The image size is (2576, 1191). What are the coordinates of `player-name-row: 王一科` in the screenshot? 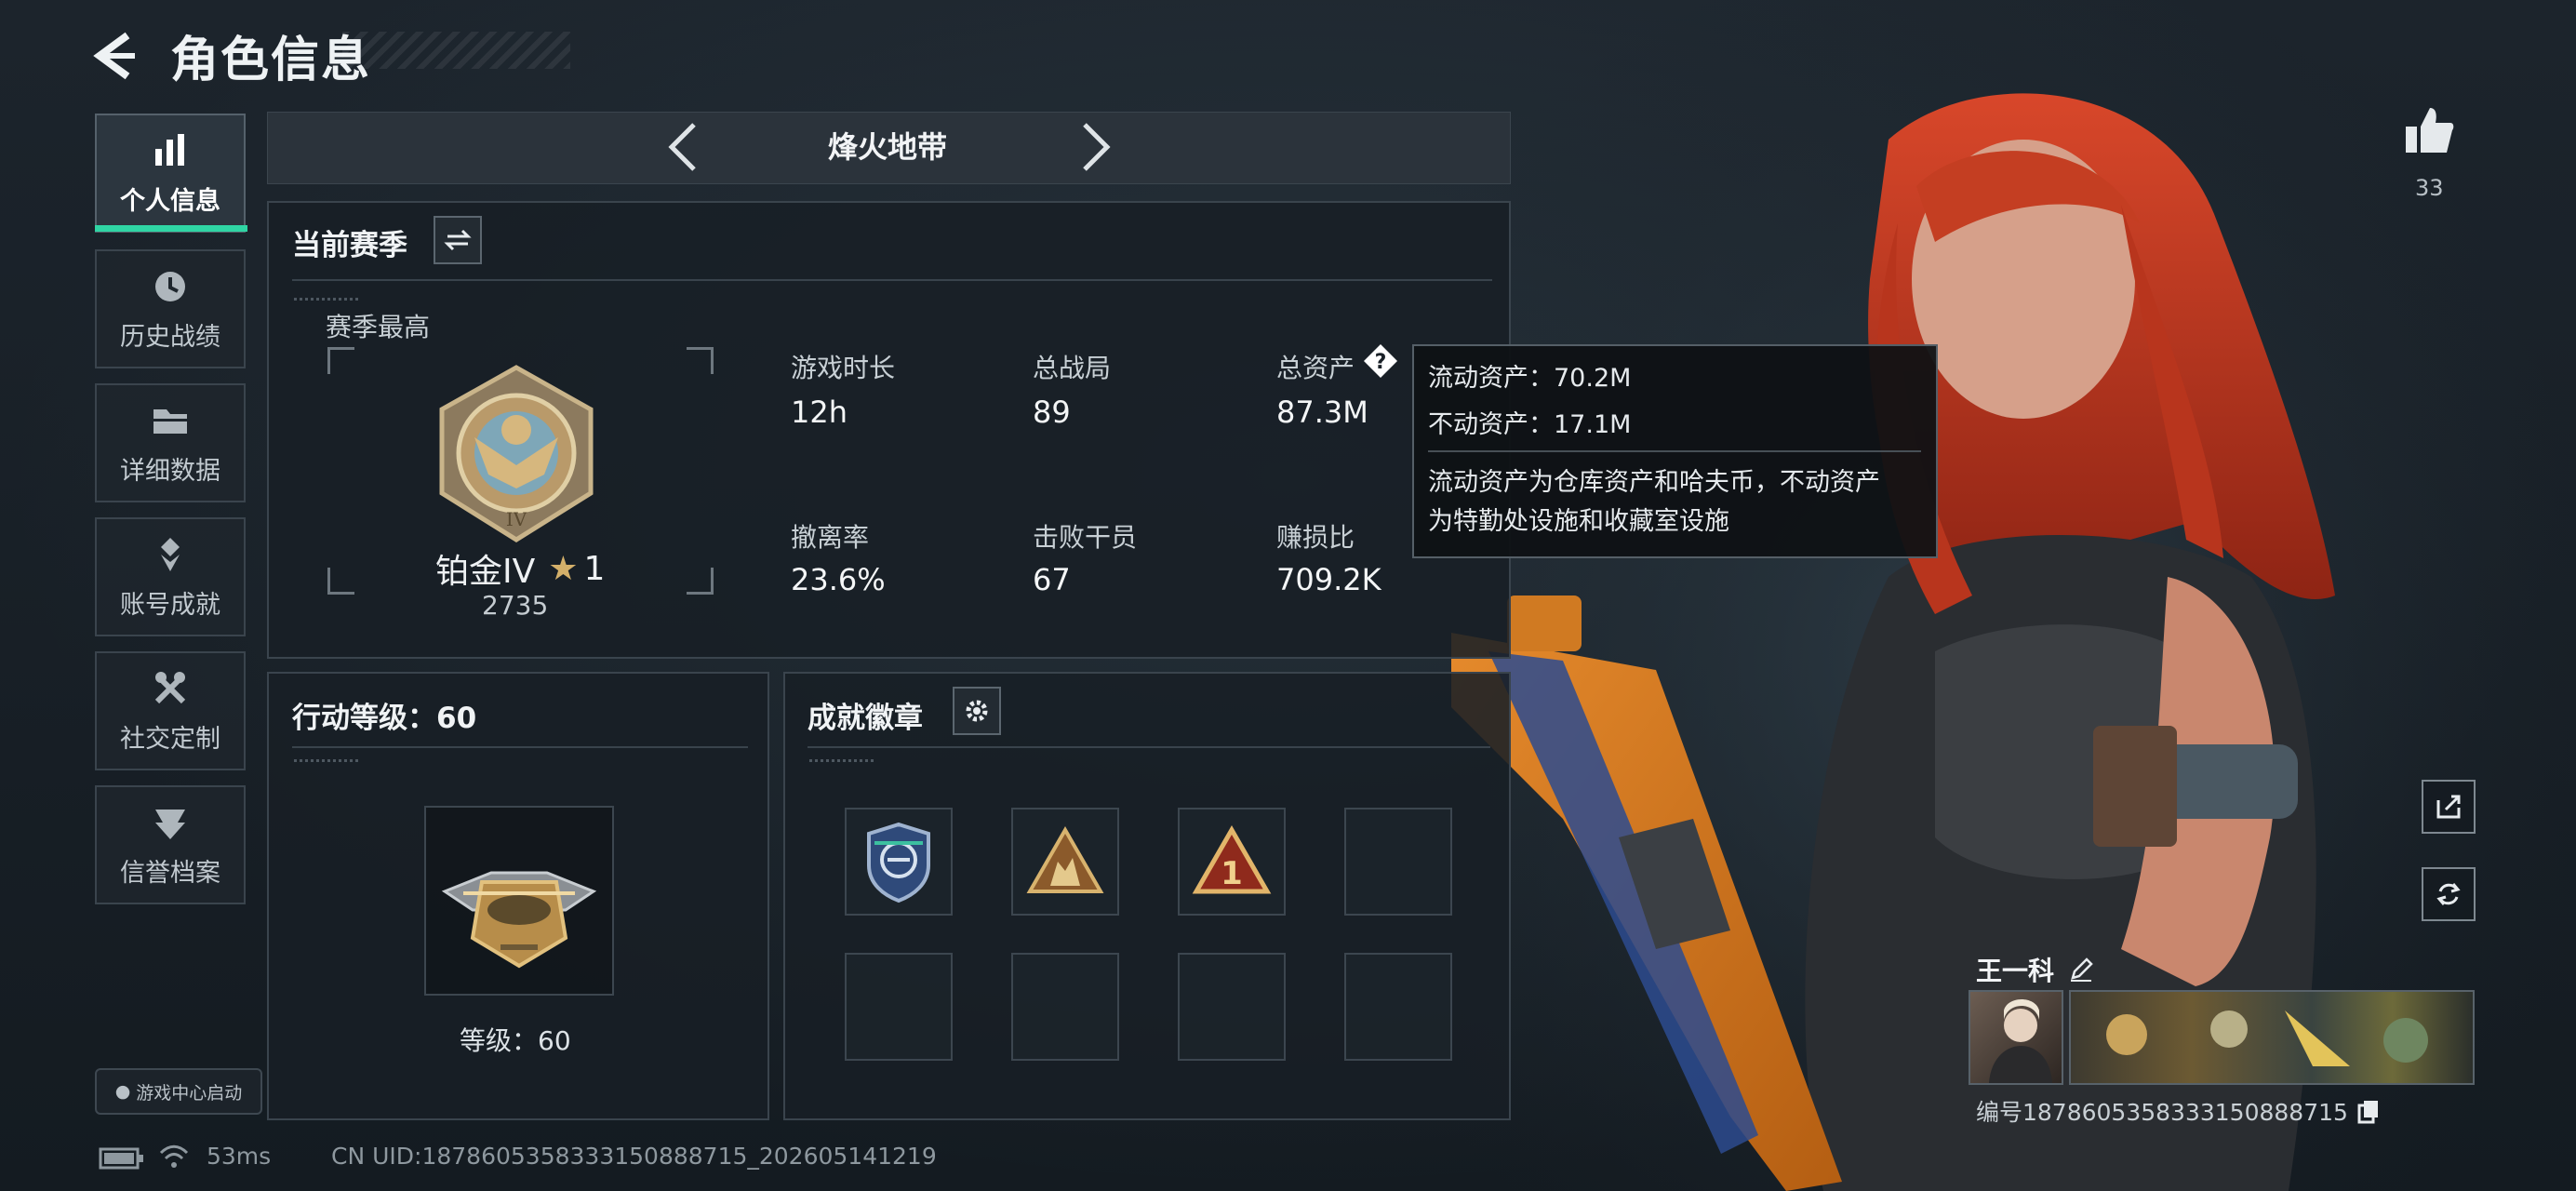 It's located at (2035, 969).